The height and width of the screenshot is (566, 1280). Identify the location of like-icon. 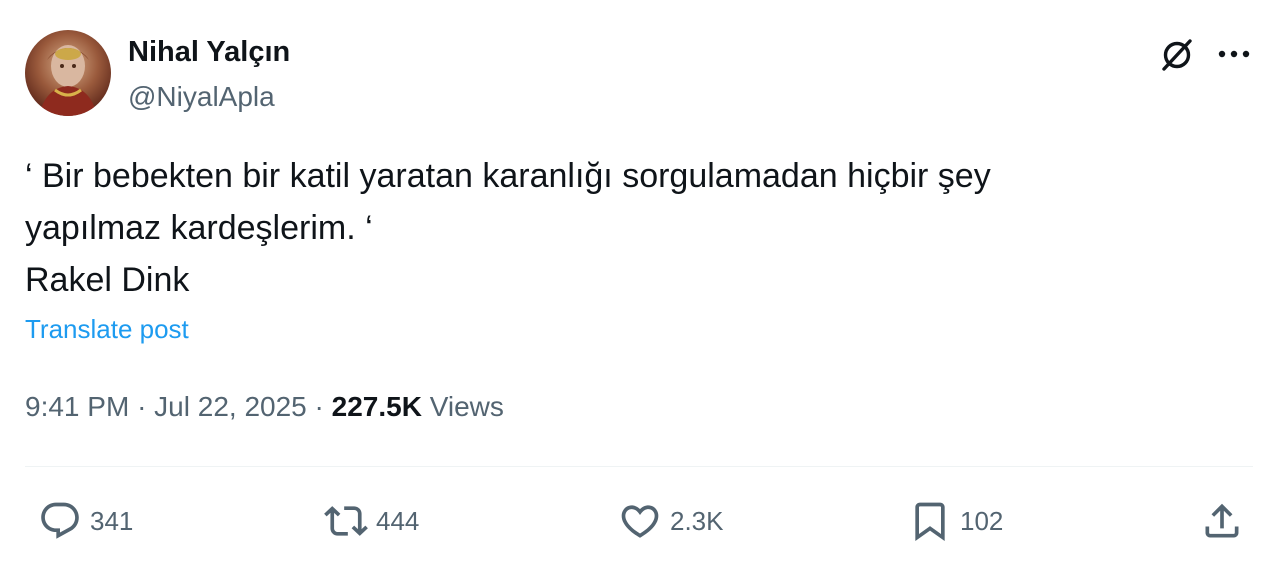
(640, 521).